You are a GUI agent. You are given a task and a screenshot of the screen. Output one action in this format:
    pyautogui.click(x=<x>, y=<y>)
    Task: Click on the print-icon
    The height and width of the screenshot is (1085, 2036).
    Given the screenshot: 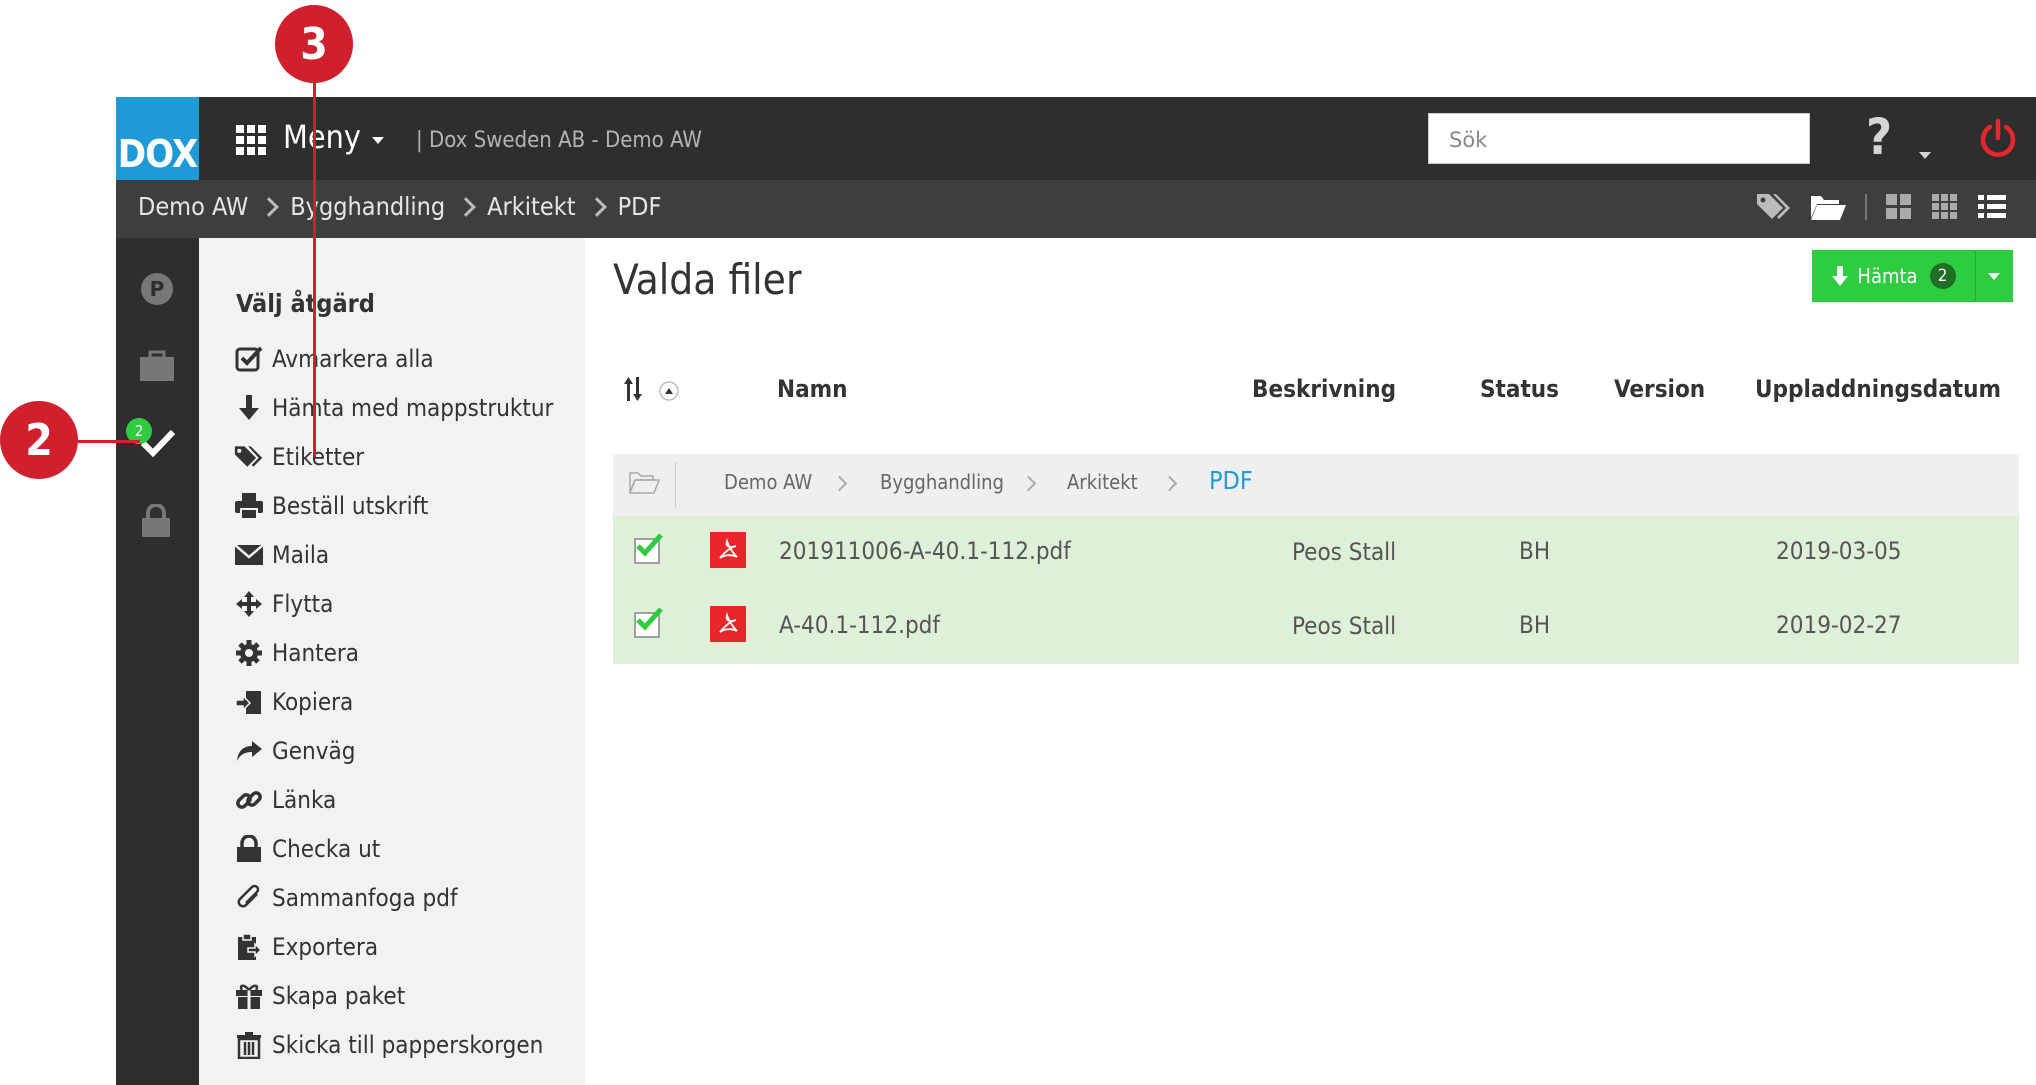 What is the action you would take?
    pyautogui.click(x=249, y=506)
    